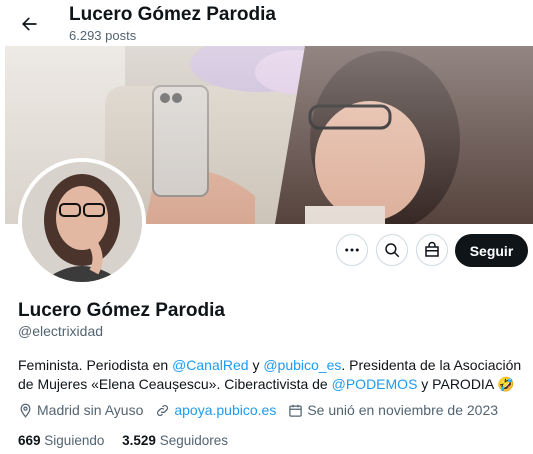 The width and height of the screenshot is (533, 454). What do you see at coordinates (163, 410) in the screenshot?
I see `link-icon` at bounding box center [163, 410].